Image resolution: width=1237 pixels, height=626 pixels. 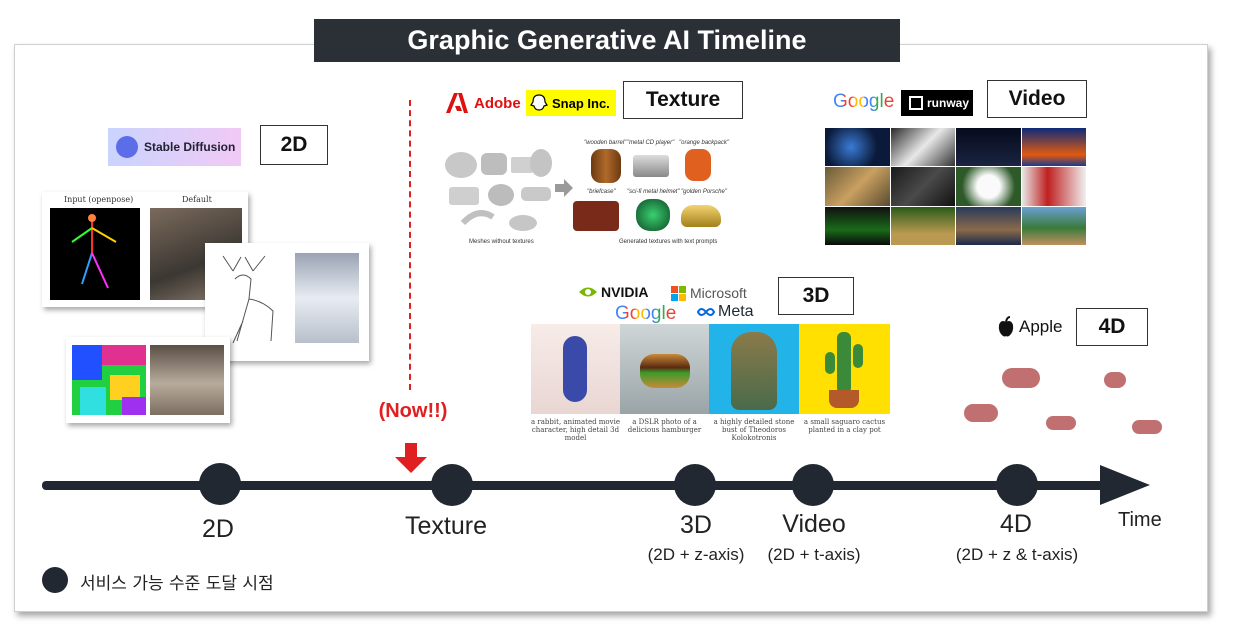 I want to click on snap-logo: Snap Inc., so click(x=571, y=103).